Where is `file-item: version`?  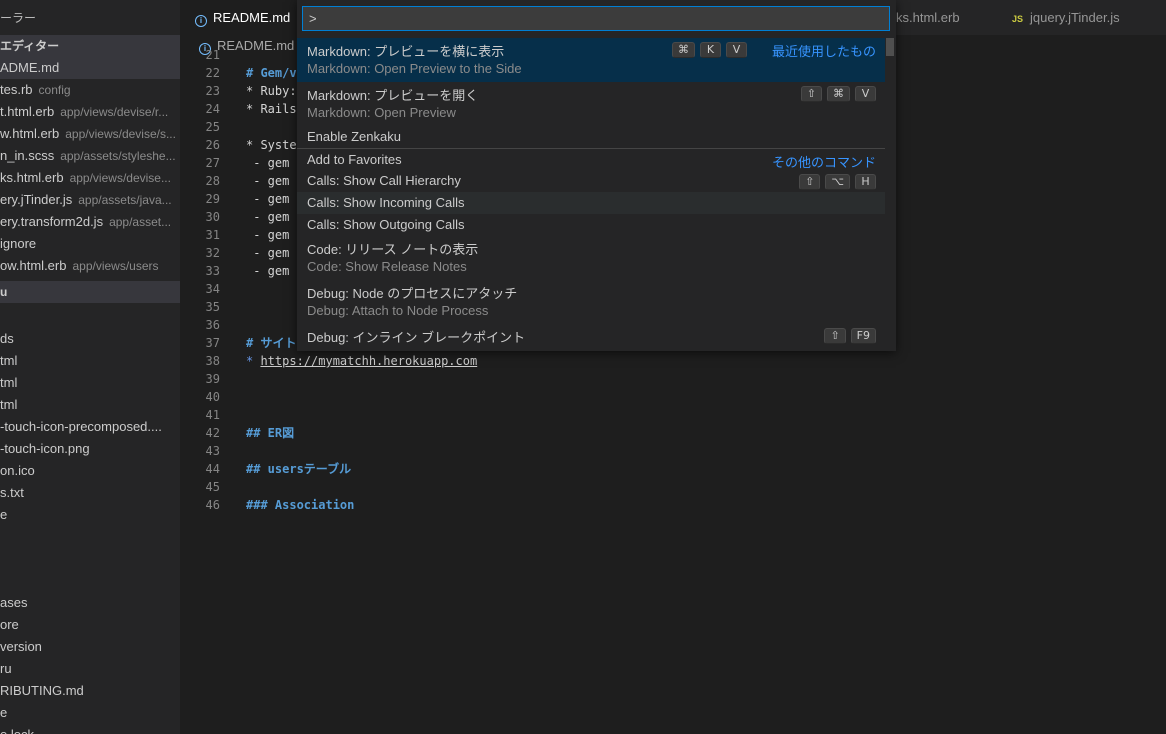
file-item: version is located at coordinates (90, 647).